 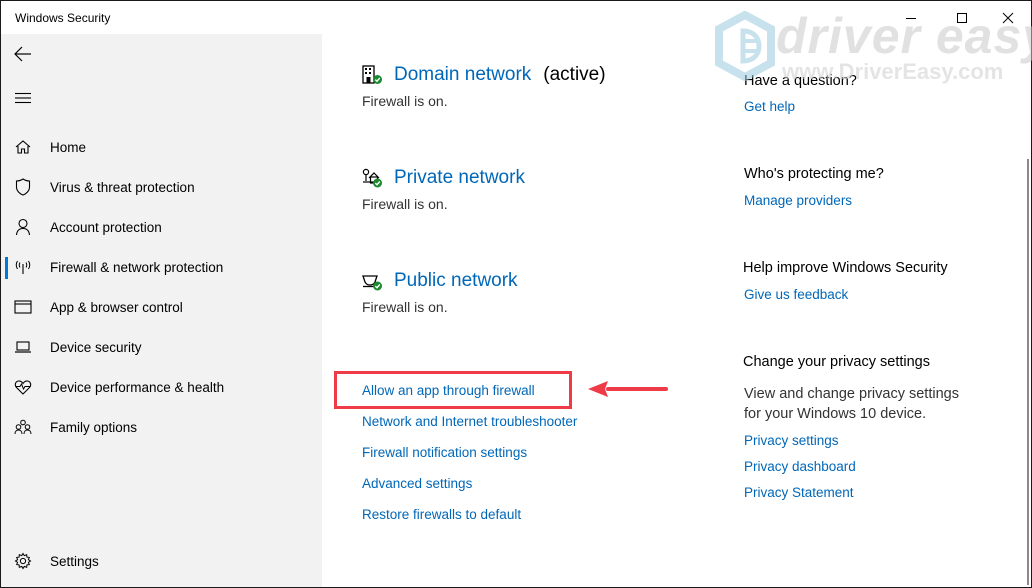 What do you see at coordinates (851, 394) in the screenshot?
I see `privacy-description-line1: View and change privacy settings` at bounding box center [851, 394].